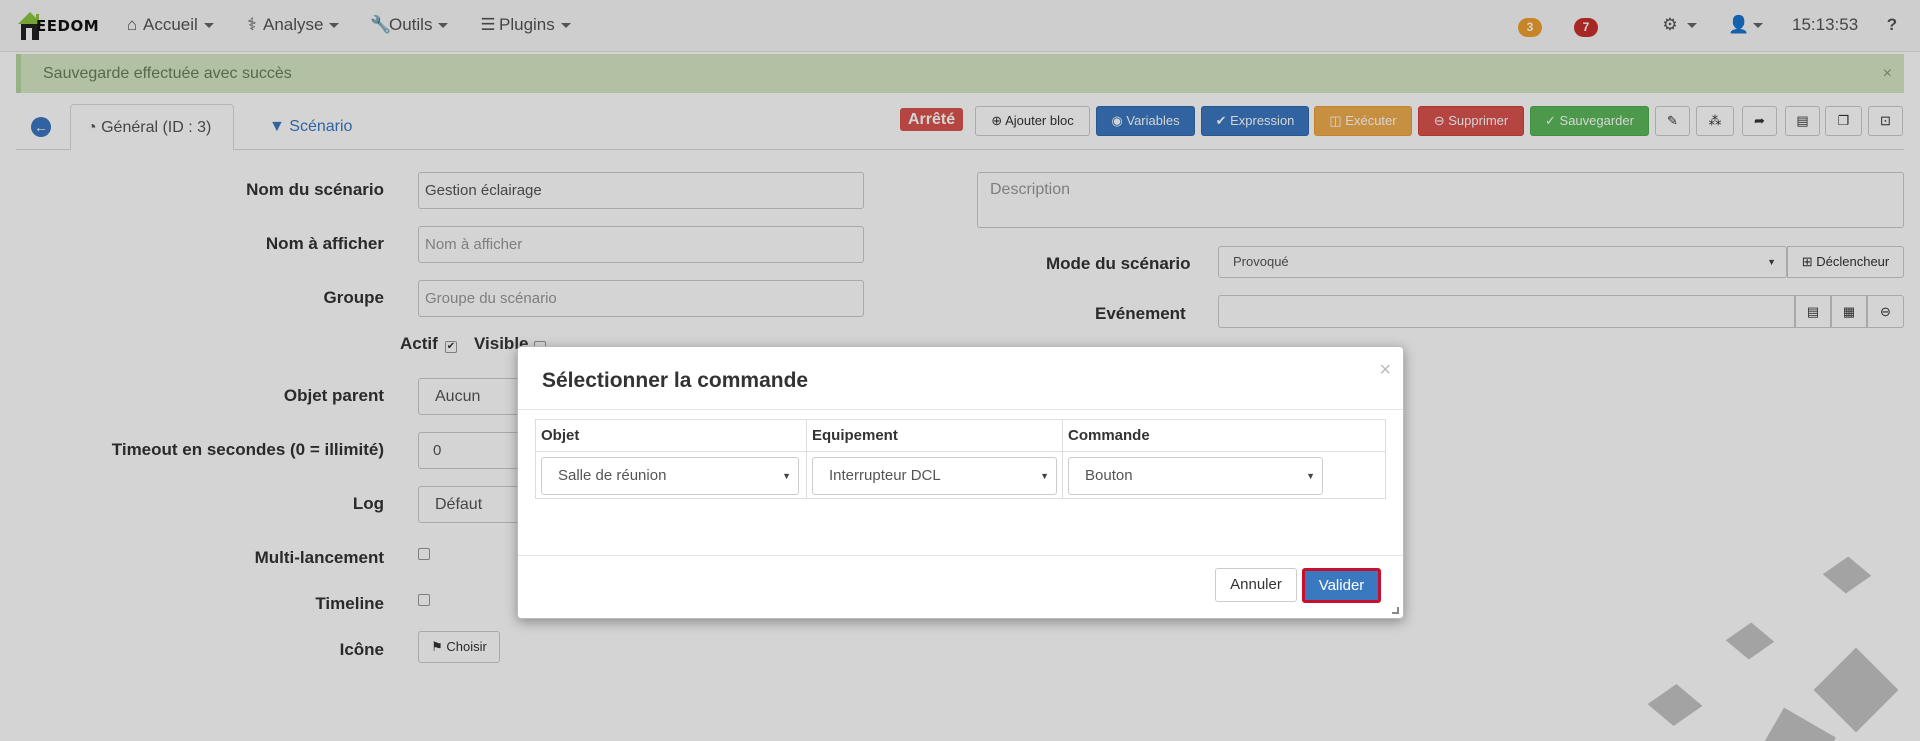 The image size is (1920, 741). What do you see at coordinates (612, 475) in the screenshot?
I see `object-select-value: Salle de réunion` at bounding box center [612, 475].